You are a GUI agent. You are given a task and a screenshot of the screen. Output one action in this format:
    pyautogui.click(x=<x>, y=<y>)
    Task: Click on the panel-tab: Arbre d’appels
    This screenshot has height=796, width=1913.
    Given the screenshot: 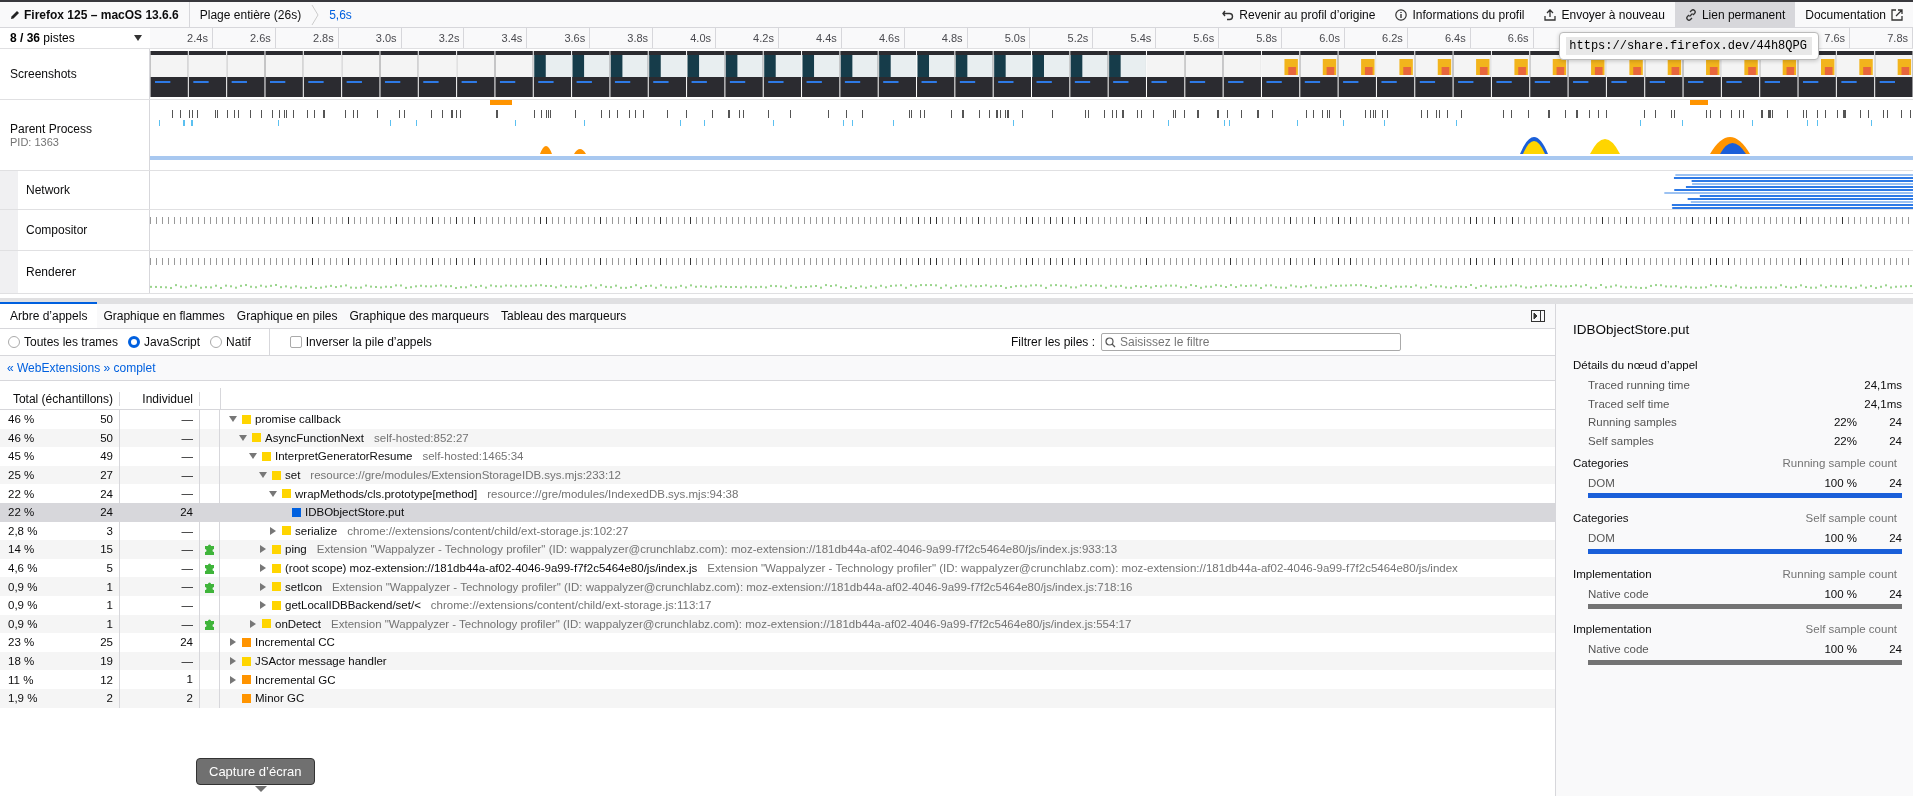 What is the action you would take?
    pyautogui.click(x=49, y=315)
    